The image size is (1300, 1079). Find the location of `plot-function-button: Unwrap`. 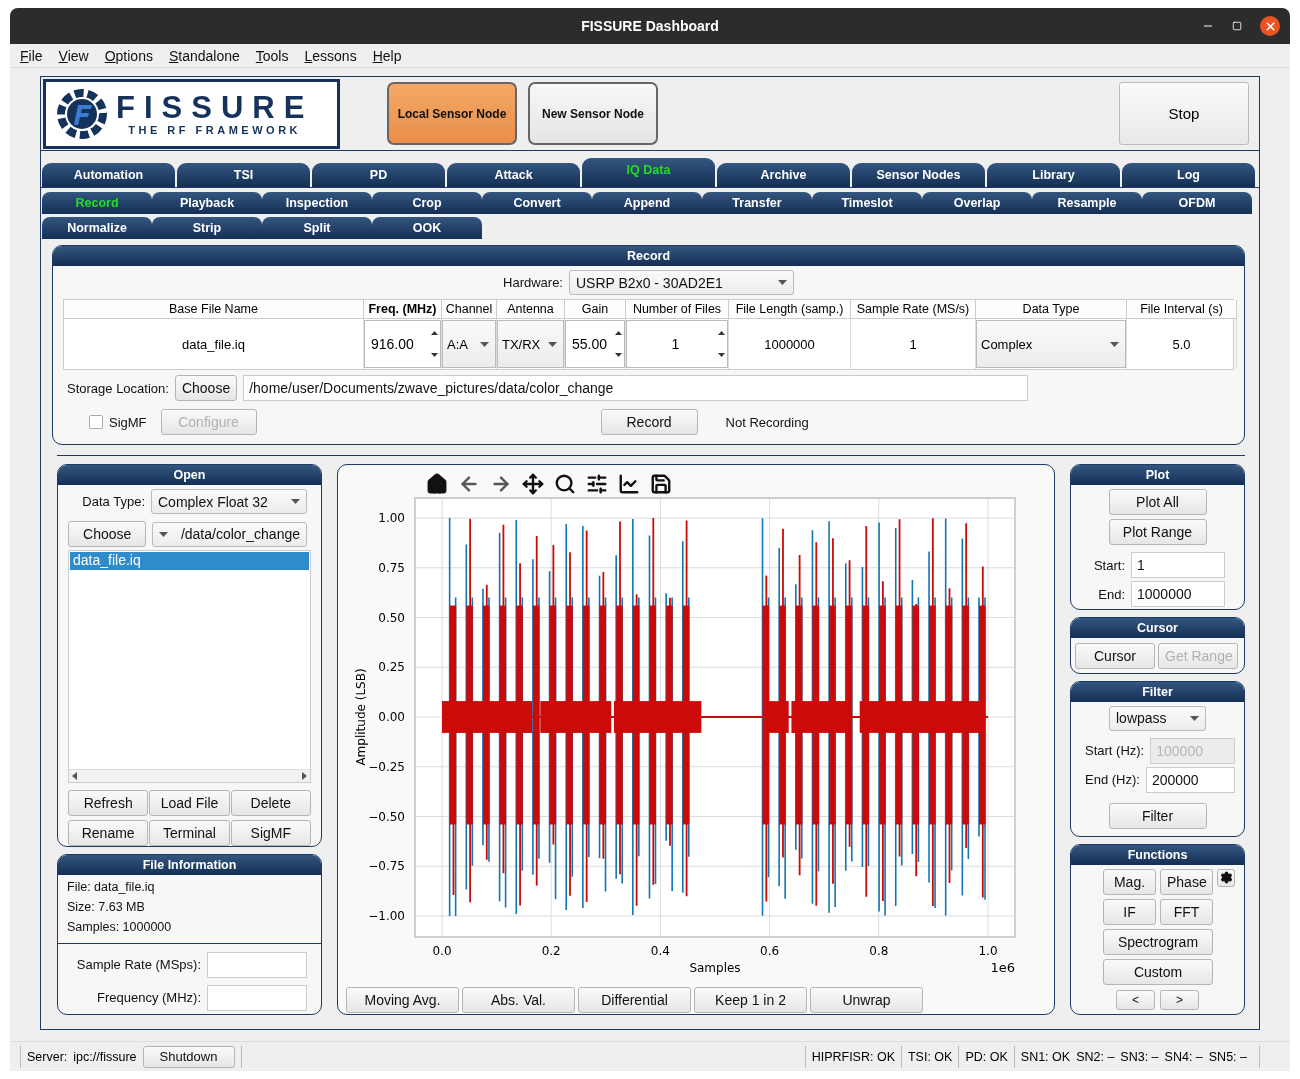

plot-function-button: Unwrap is located at coordinates (866, 1000).